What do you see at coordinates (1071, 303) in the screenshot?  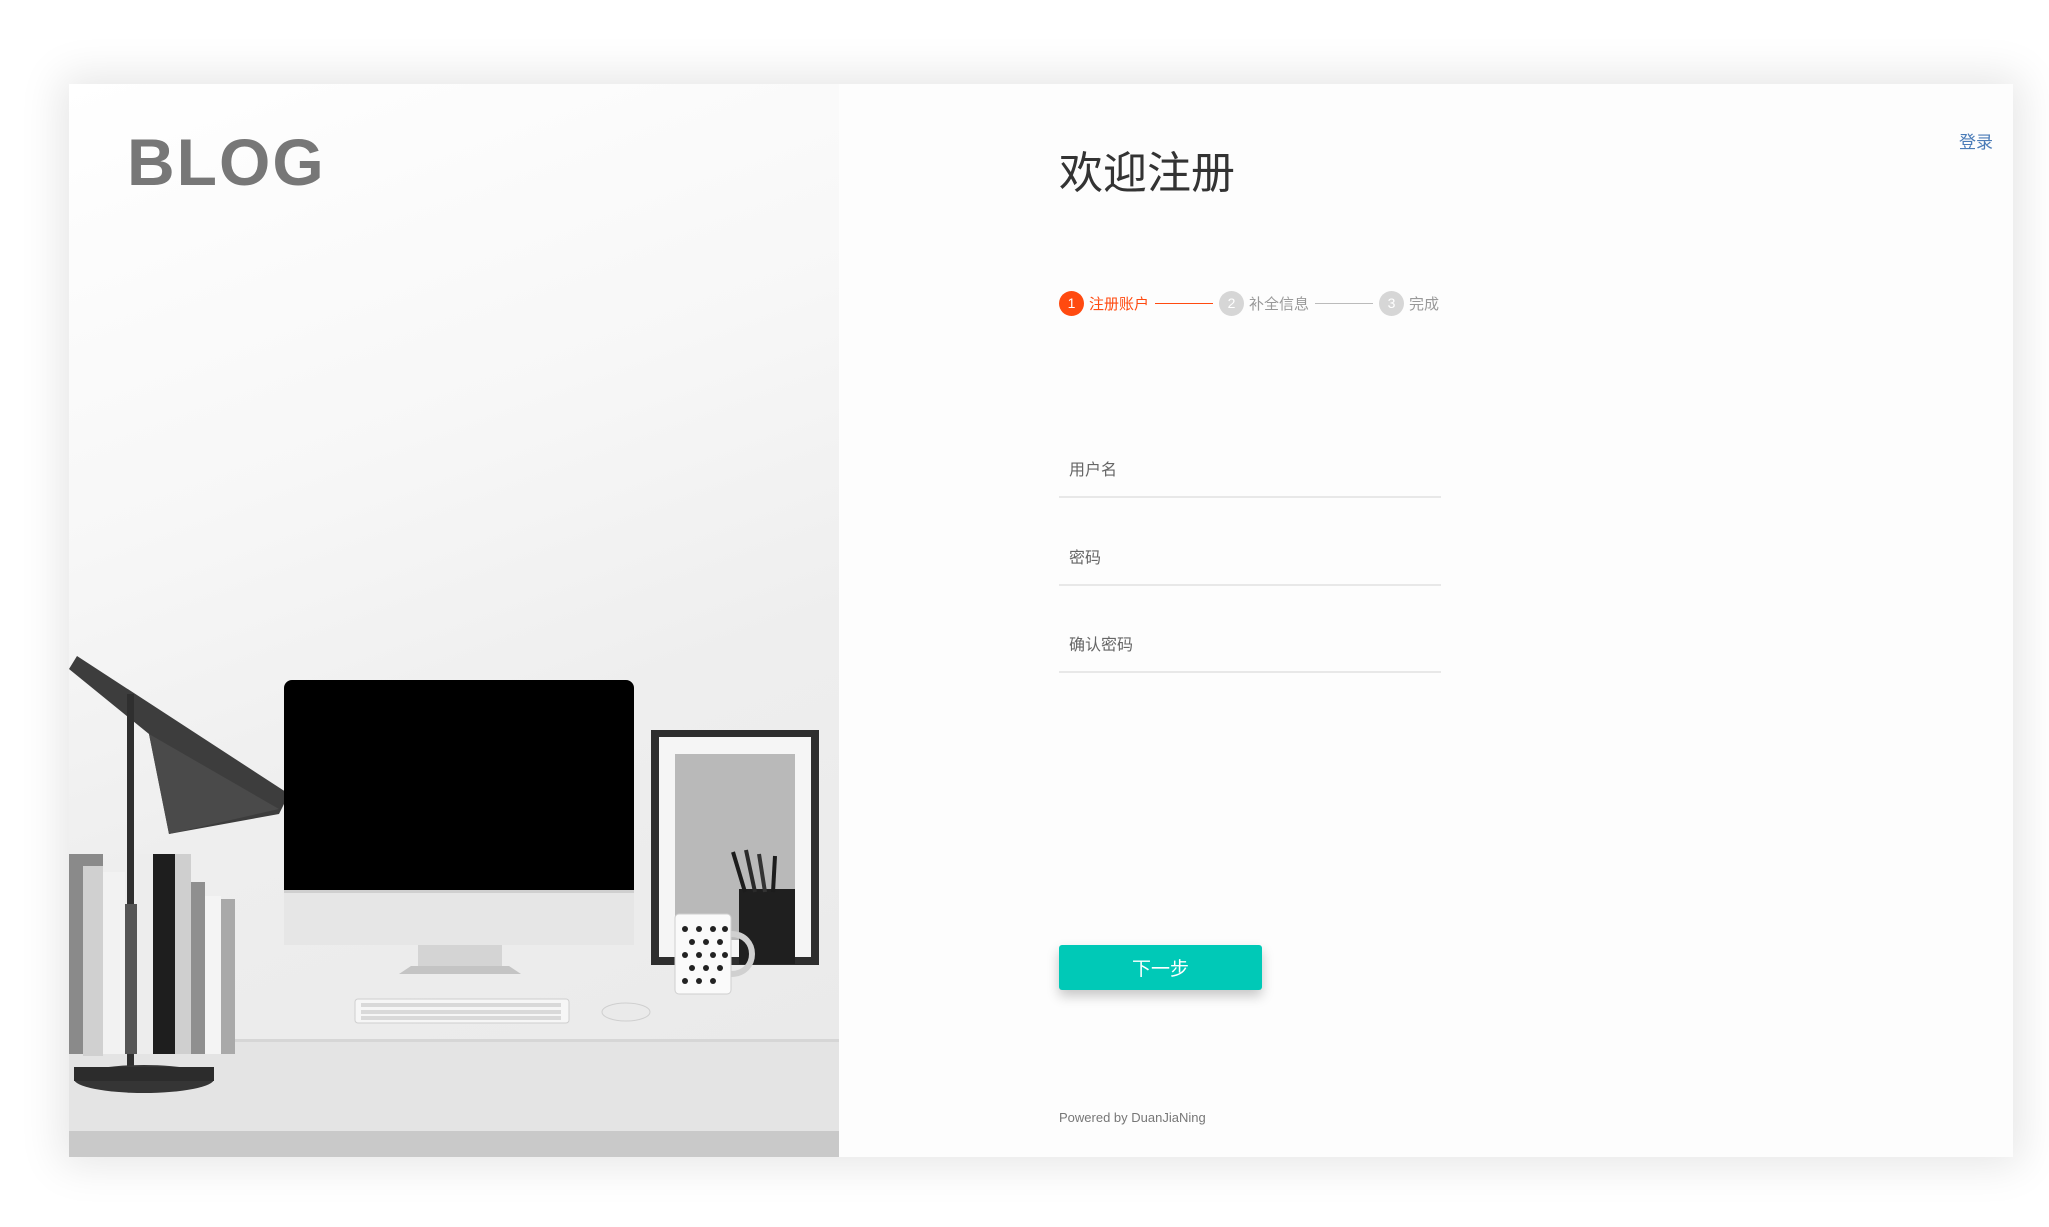 I see `step-number-1: 1` at bounding box center [1071, 303].